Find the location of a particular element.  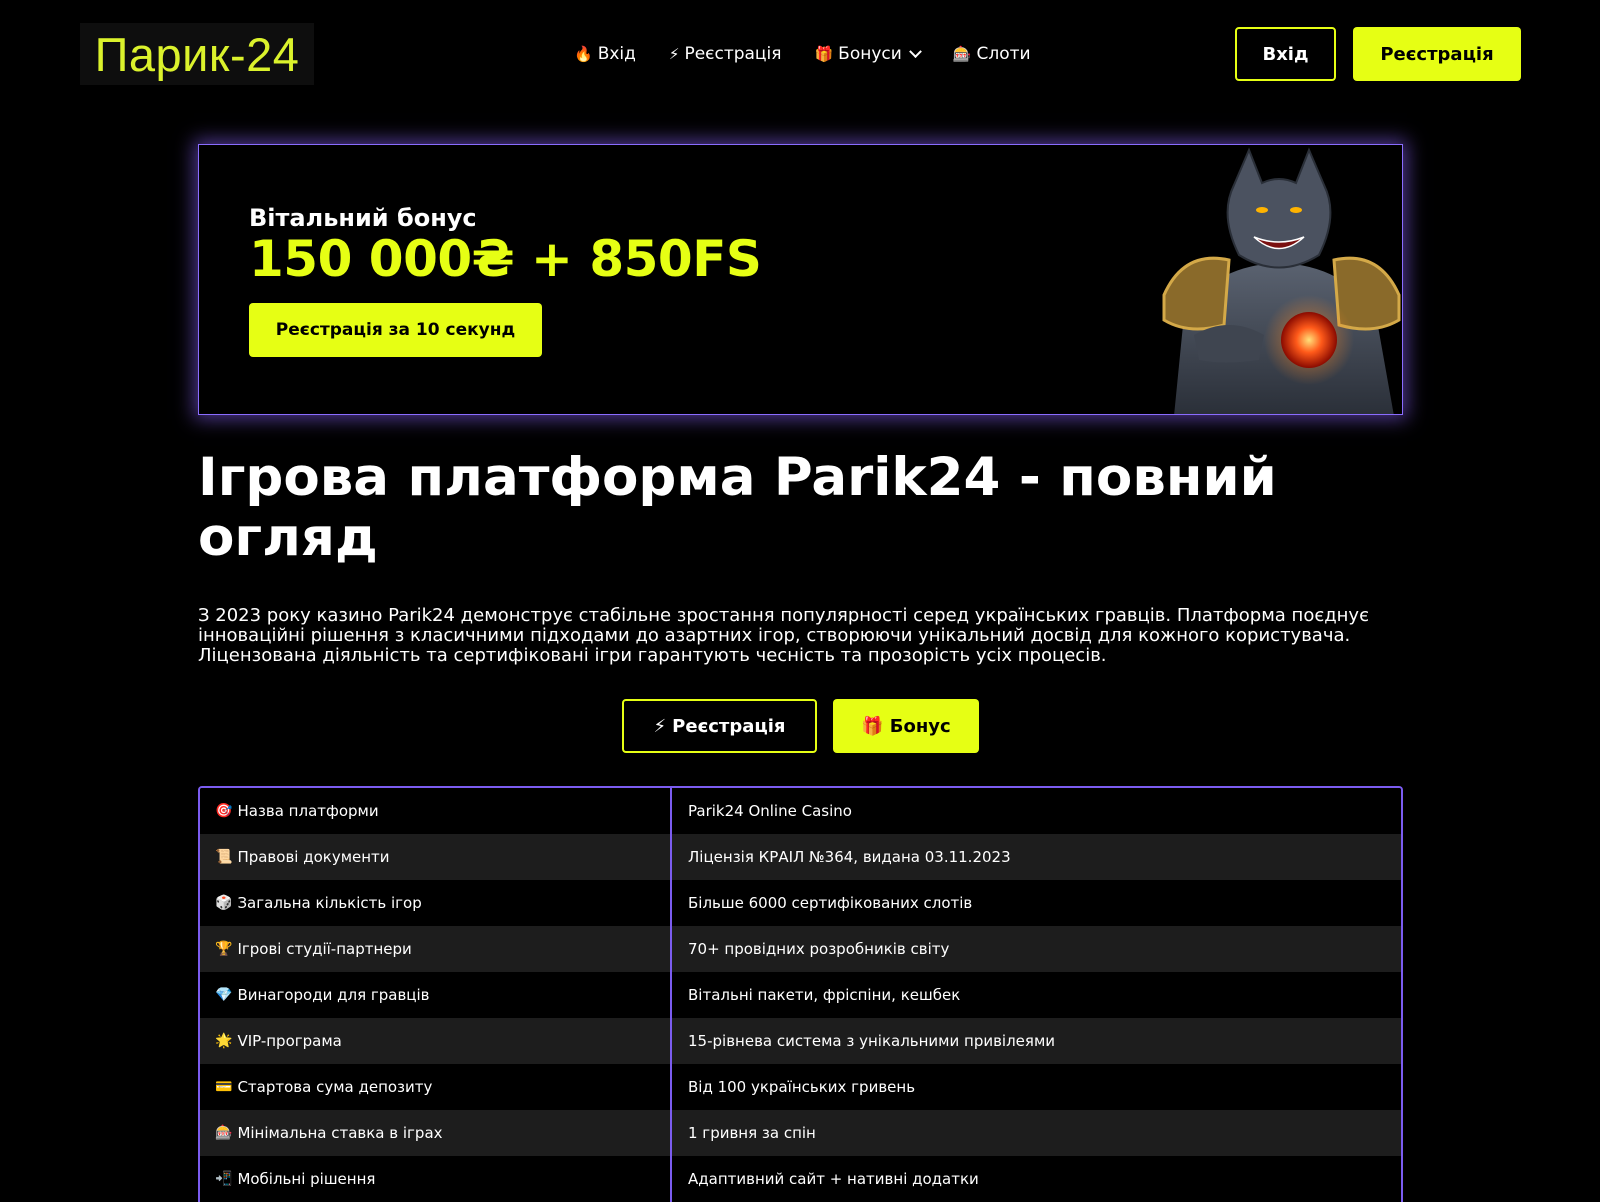

star-icon: 🌟 is located at coordinates (224, 1041).